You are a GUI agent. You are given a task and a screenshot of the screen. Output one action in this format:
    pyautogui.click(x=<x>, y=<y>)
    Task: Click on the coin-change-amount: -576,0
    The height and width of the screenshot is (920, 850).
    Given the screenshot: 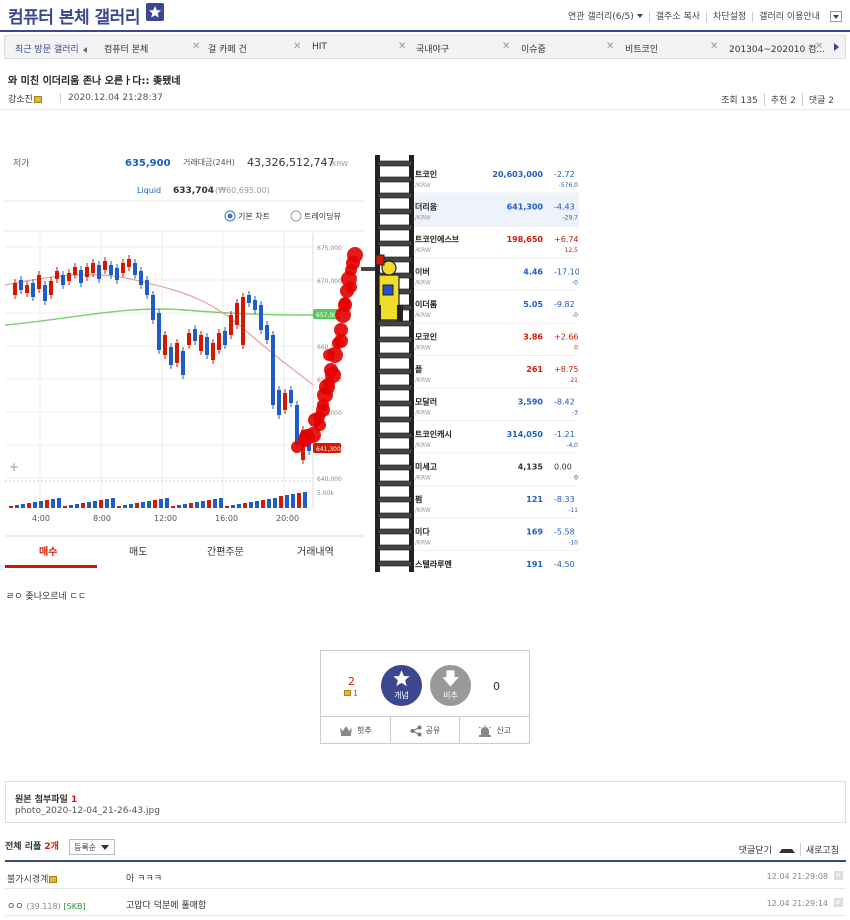 What is the action you would take?
    pyautogui.click(x=569, y=185)
    